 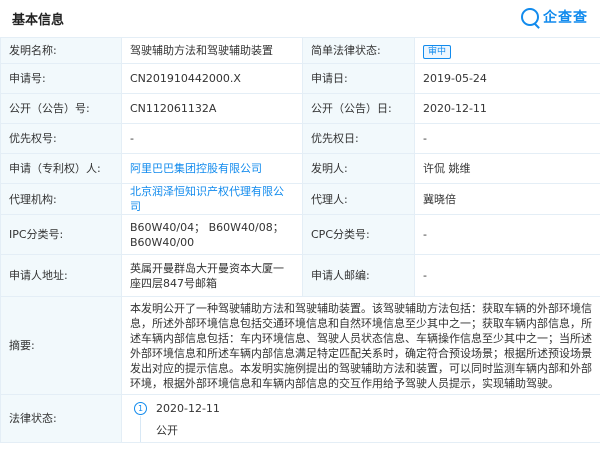 I want to click on section-title: 基本信息, so click(x=38, y=20).